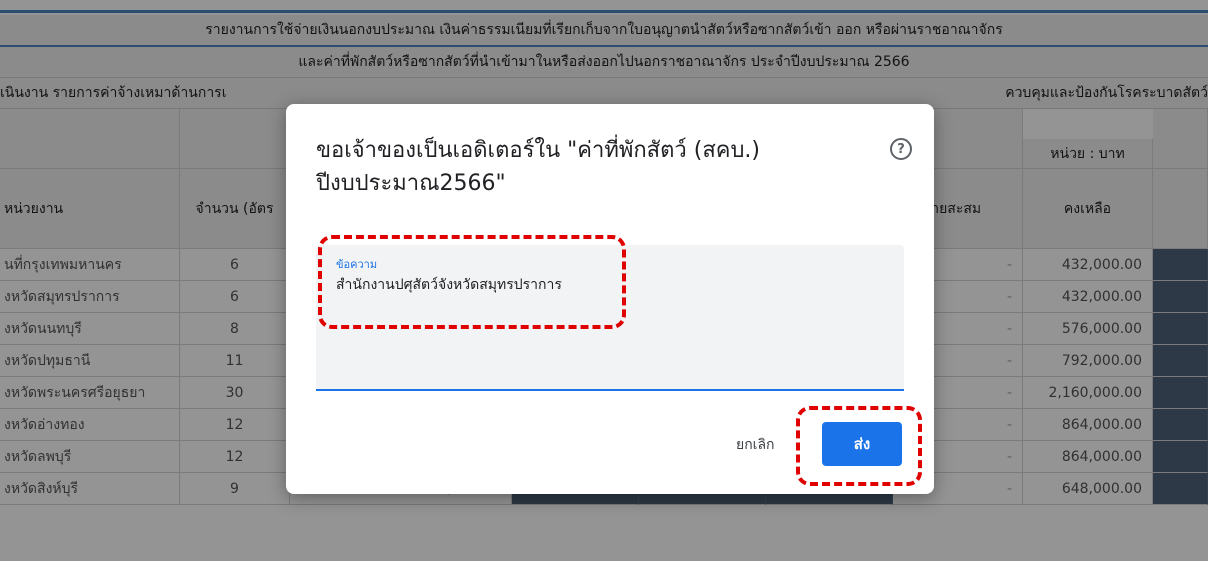 This screenshot has width=1208, height=561. I want to click on help-circle-icon: ?, so click(901, 149).